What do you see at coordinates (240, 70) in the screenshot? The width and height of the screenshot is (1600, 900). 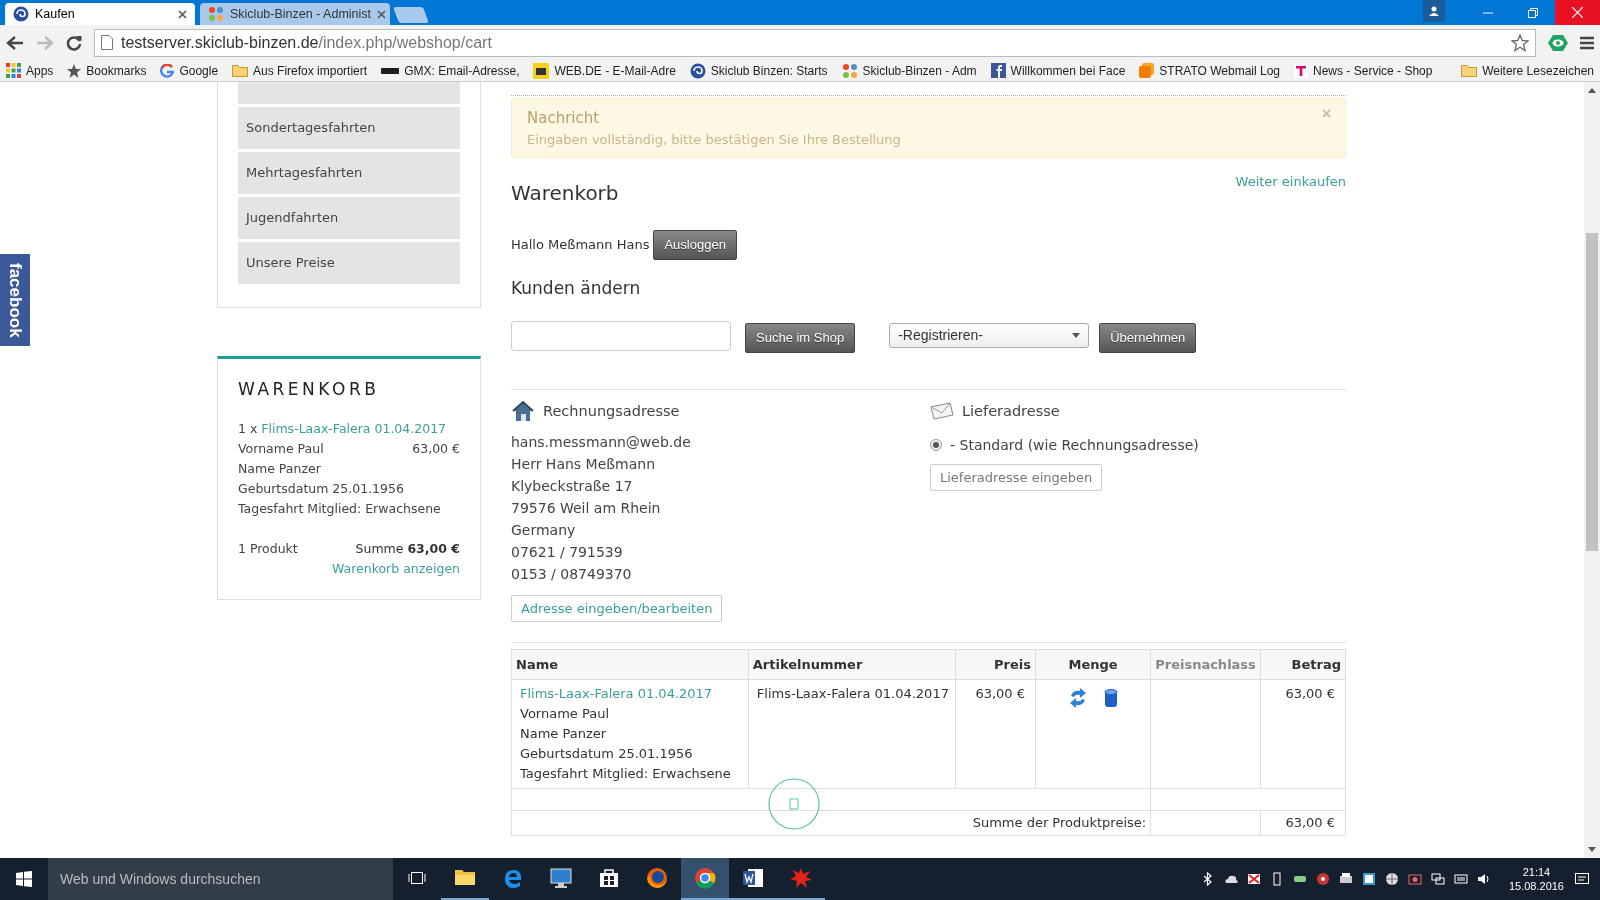 I see `folder-icon` at bounding box center [240, 70].